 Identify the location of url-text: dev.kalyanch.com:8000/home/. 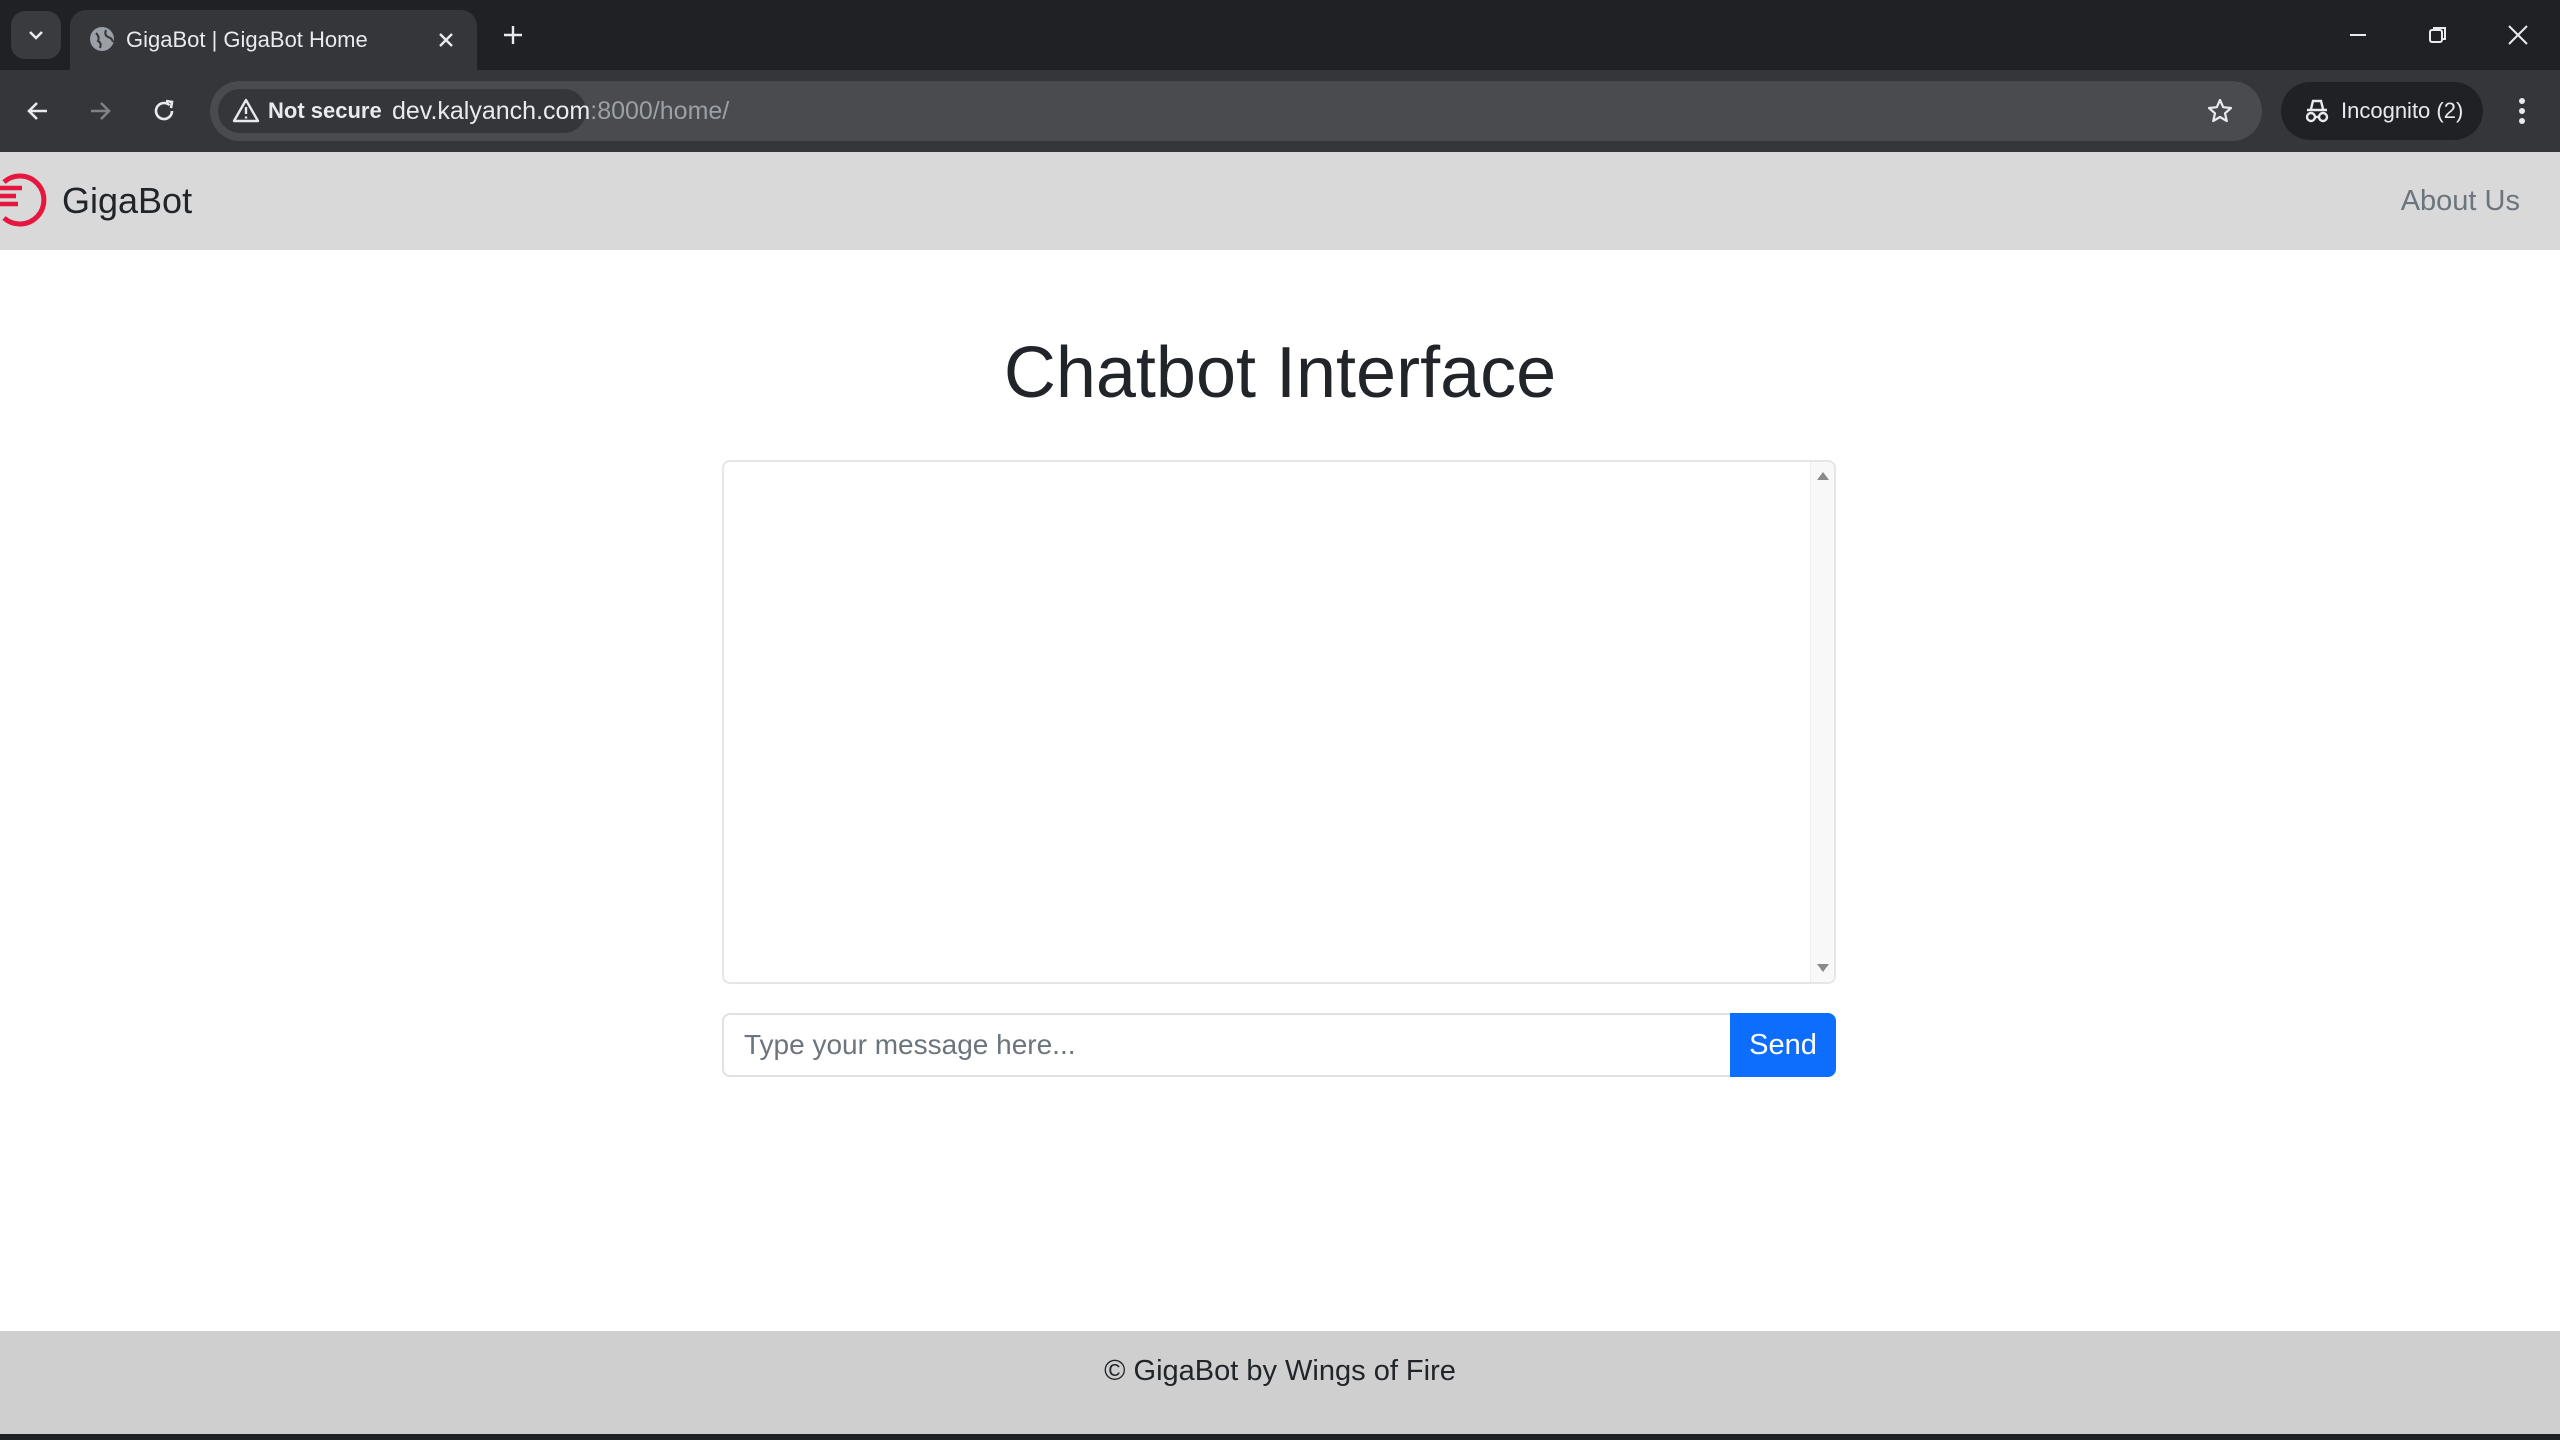
(560, 111).